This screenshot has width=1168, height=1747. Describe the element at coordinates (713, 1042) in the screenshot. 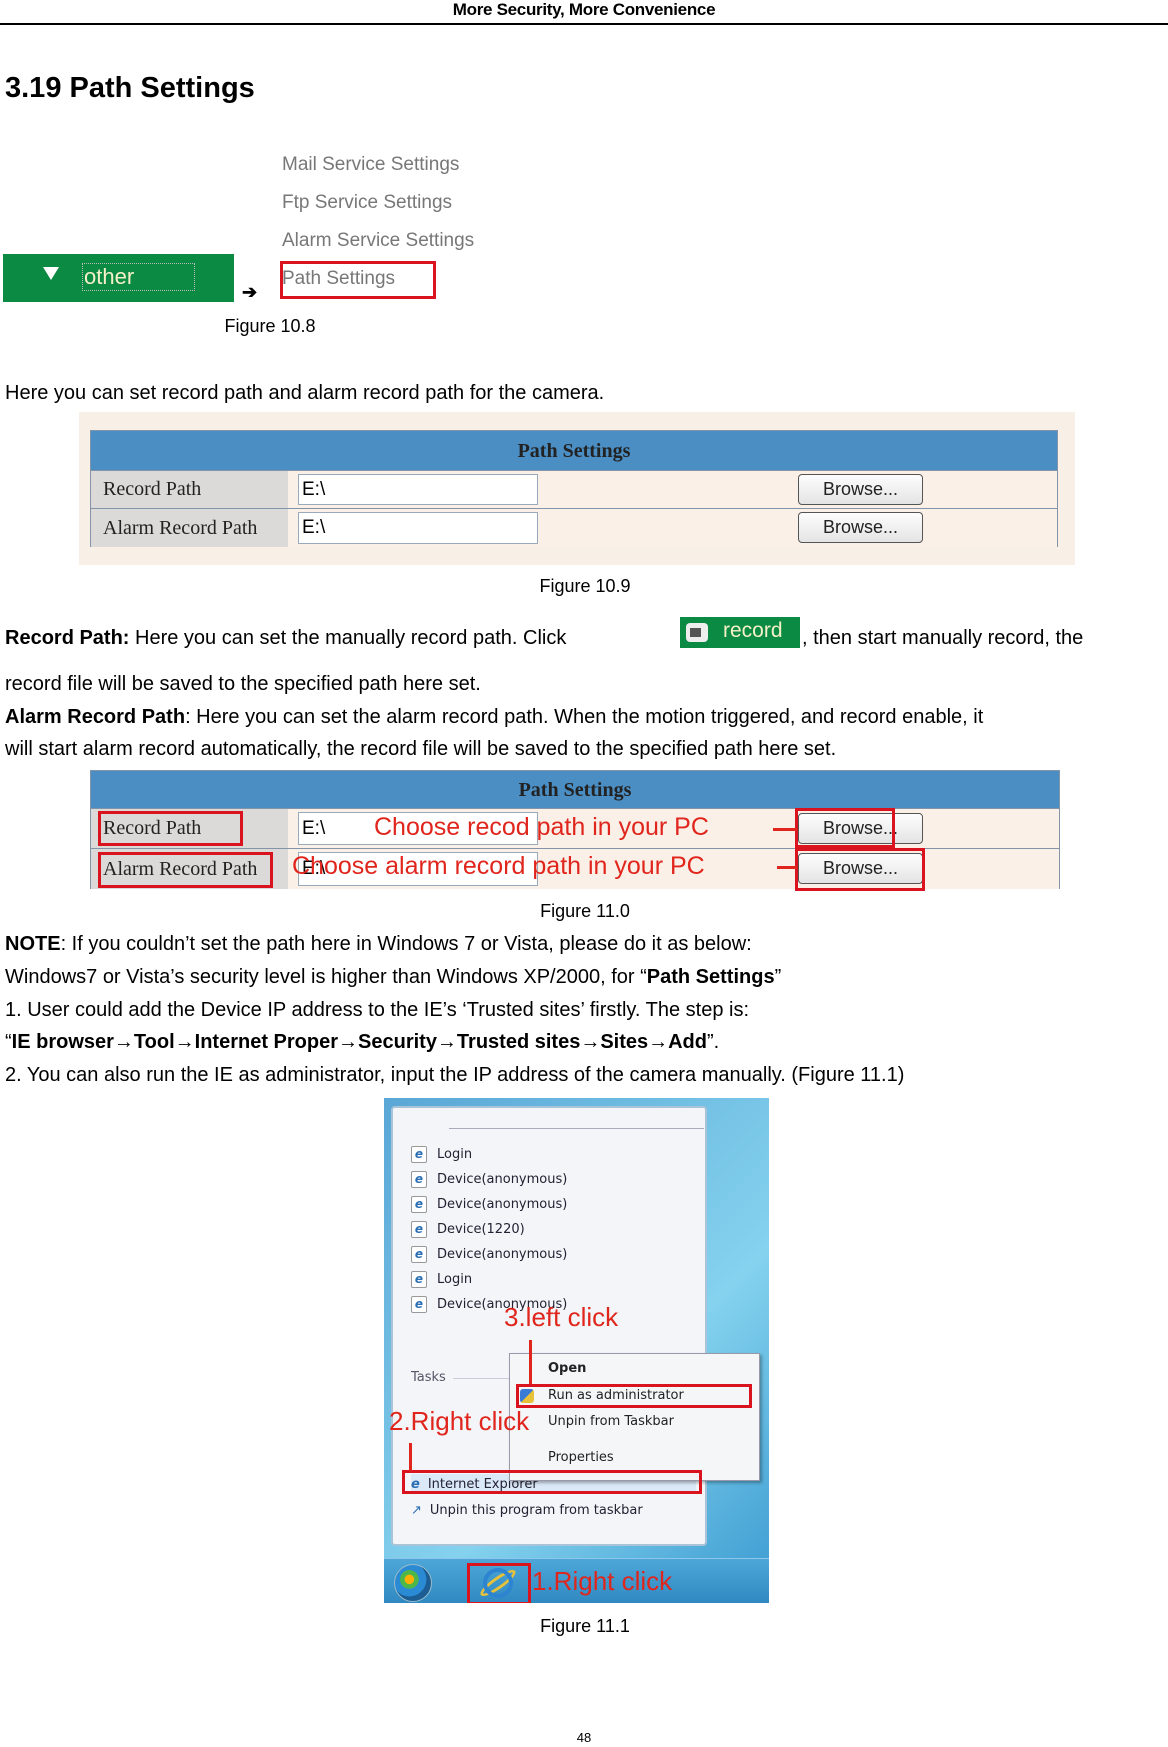

I see `note-text: ”.` at that location.